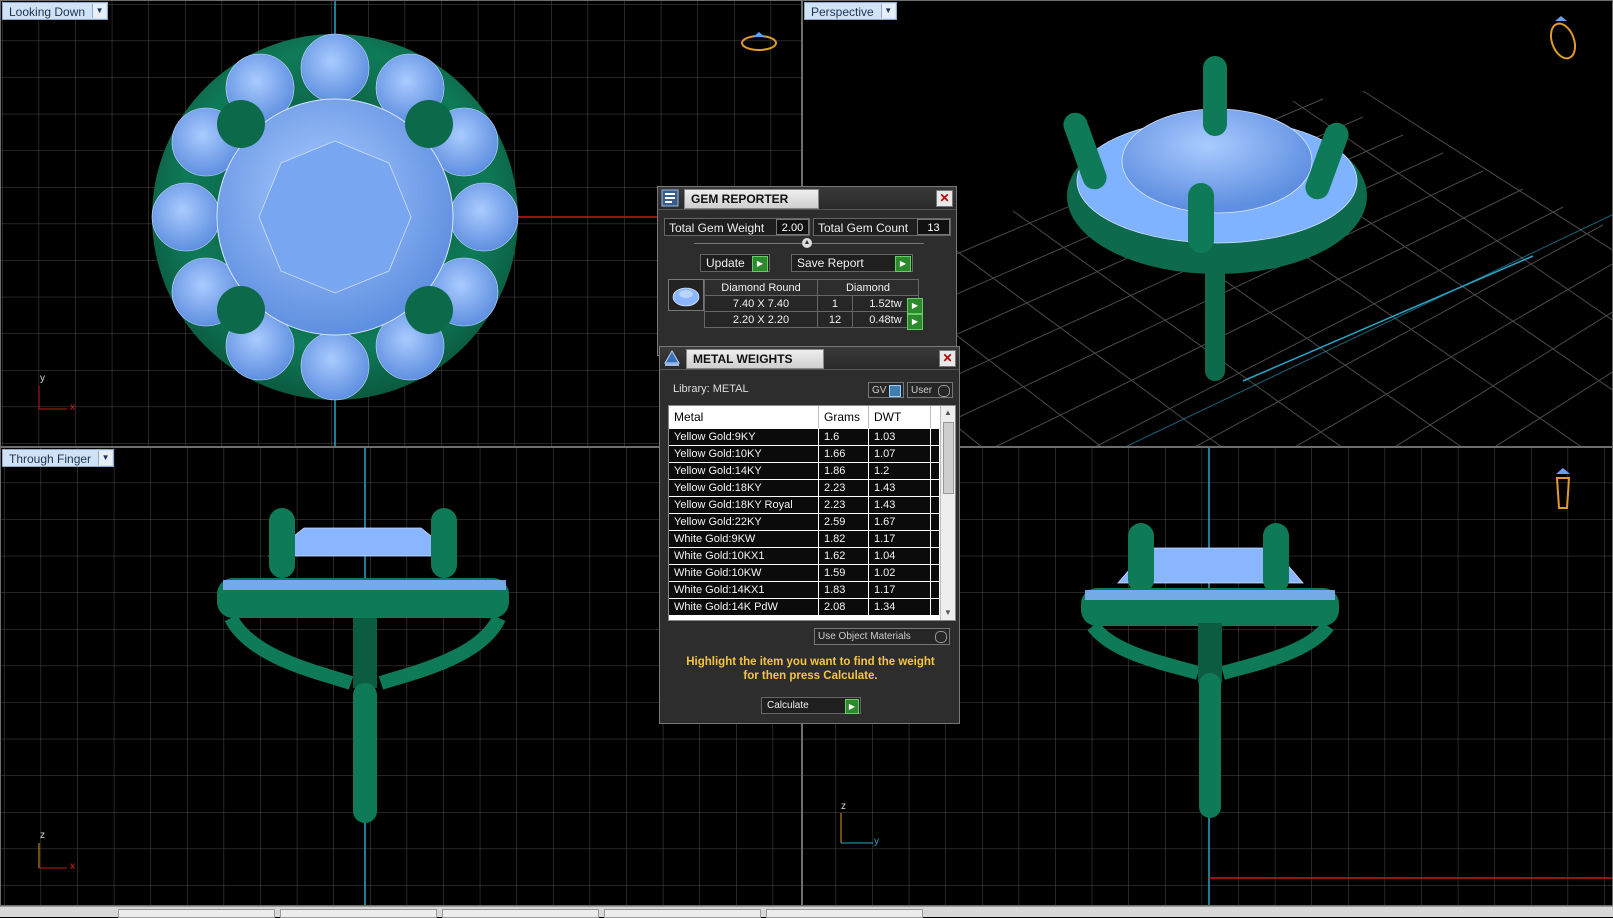  I want to click on scroll-up-icon: ▲, so click(948, 413).